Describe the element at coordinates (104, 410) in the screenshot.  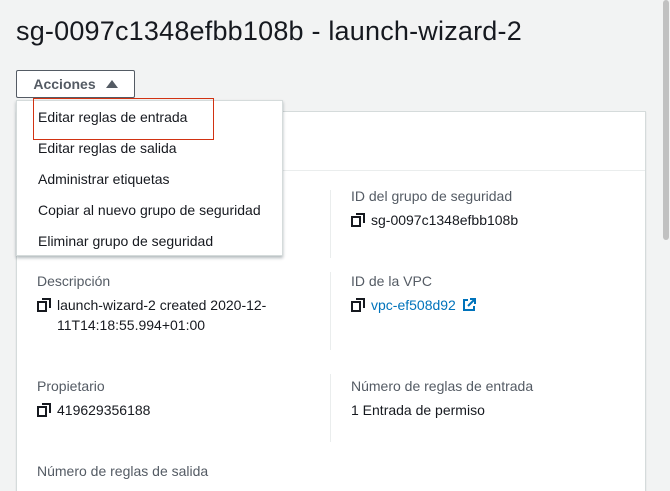
I see `owner-text: 419629356188` at that location.